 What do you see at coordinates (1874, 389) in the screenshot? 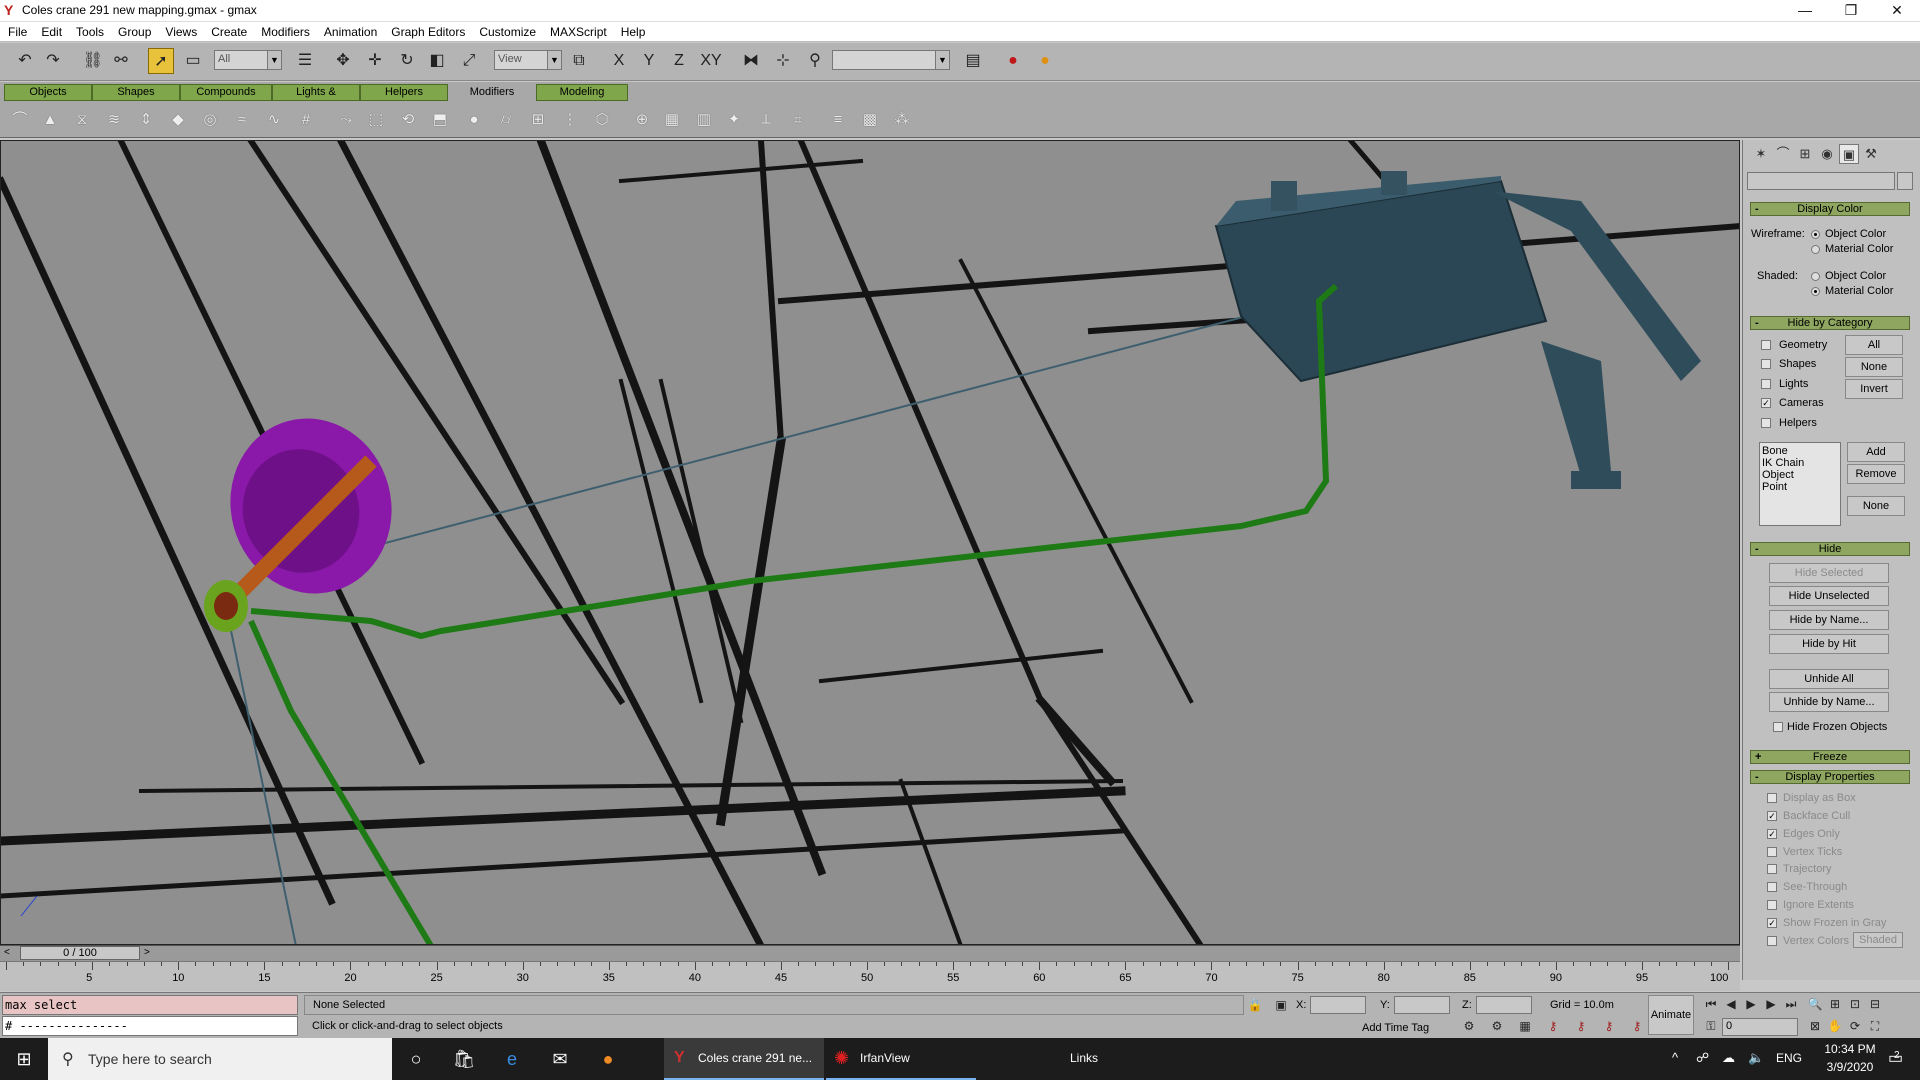
I see `category-invert-button: Invert` at bounding box center [1874, 389].